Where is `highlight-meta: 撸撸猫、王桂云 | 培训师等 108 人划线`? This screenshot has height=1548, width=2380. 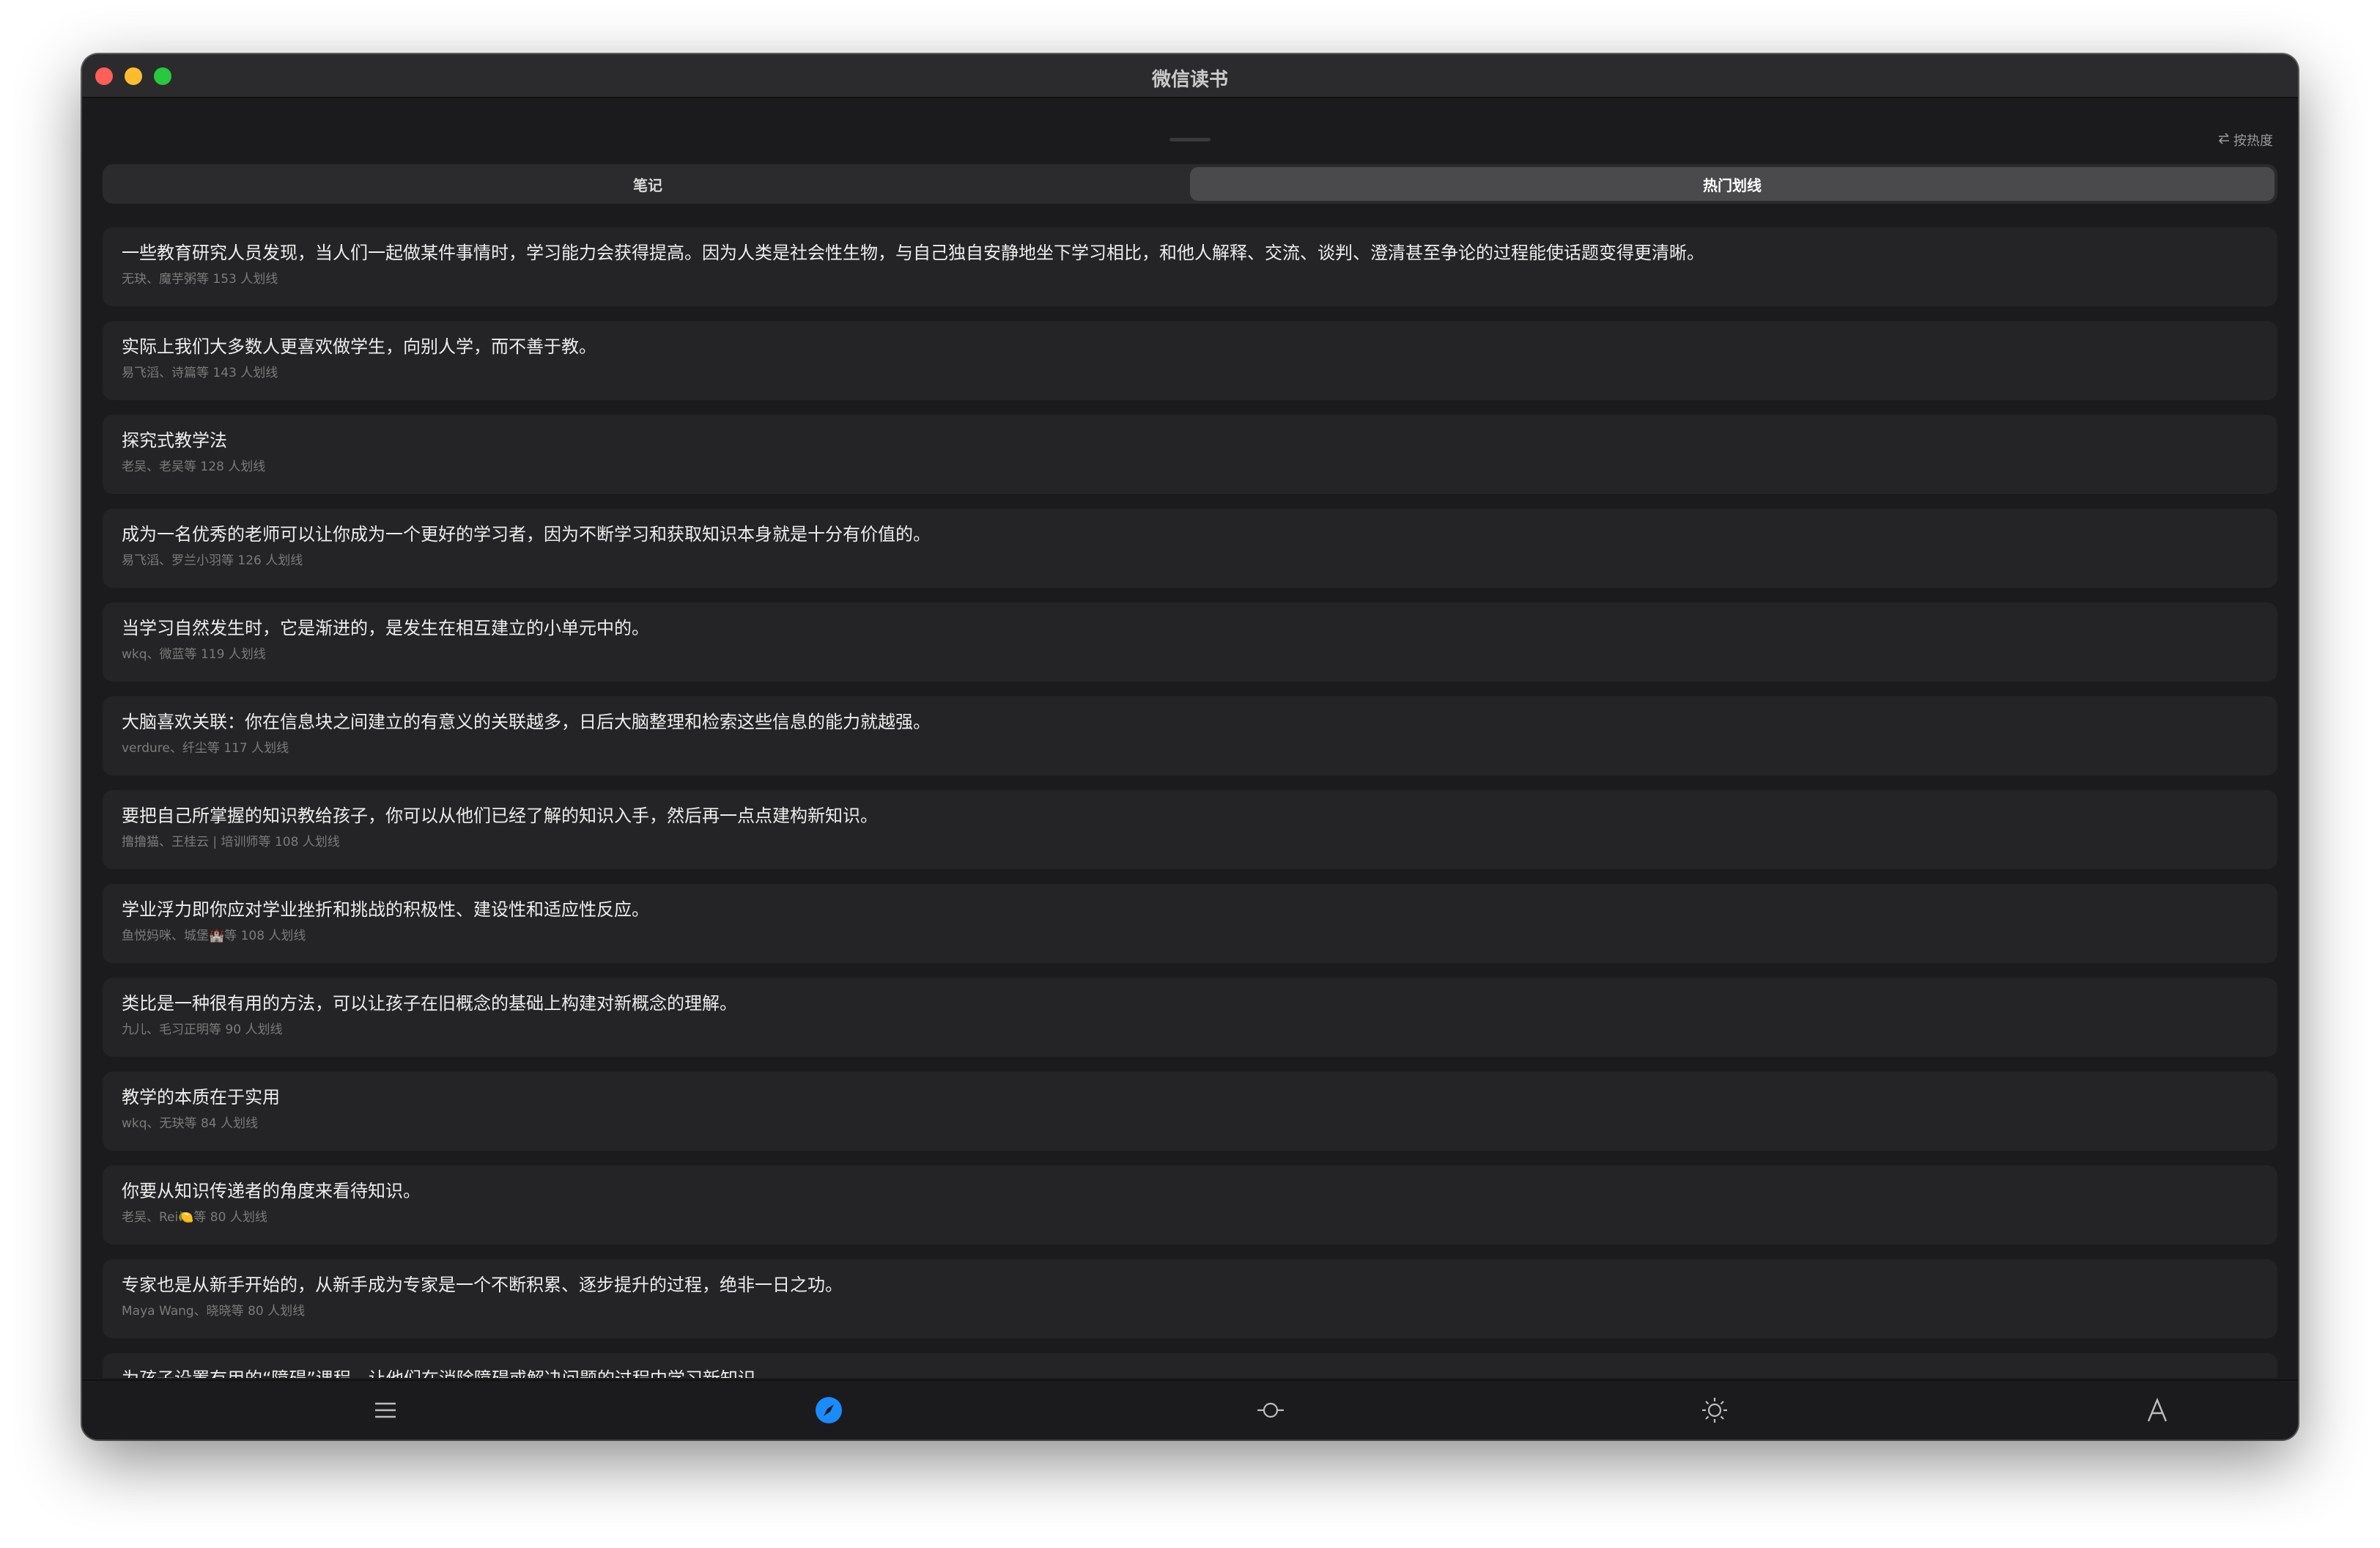 highlight-meta: 撸撸猫、王桂云 | 培训师等 108 人划线 is located at coordinates (231, 842).